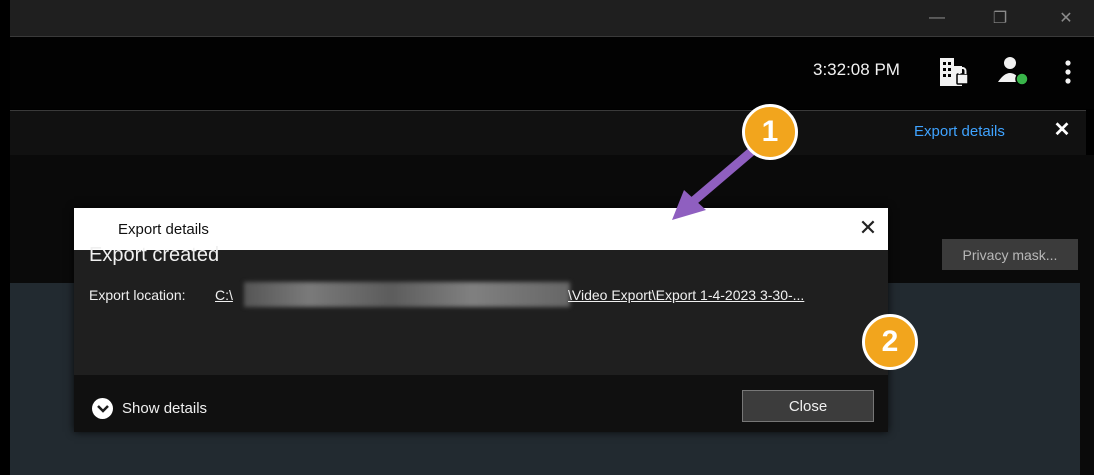 Image resolution: width=1094 pixels, height=475 pixels. What do you see at coordinates (407, 294) in the screenshot?
I see `redacted-path-segment` at bounding box center [407, 294].